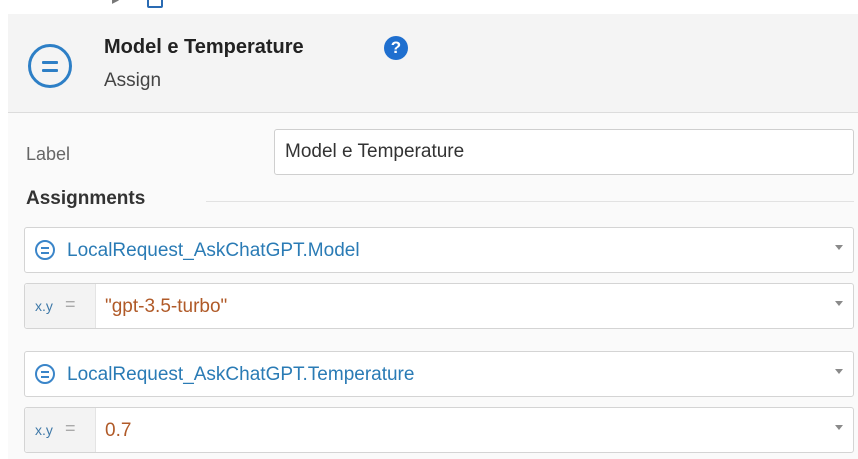 The height and width of the screenshot is (459, 858). Describe the element at coordinates (439, 374) in the screenshot. I see `assignment-variable-field: LocalRequest_AskChatGPT.Temperature` at that location.